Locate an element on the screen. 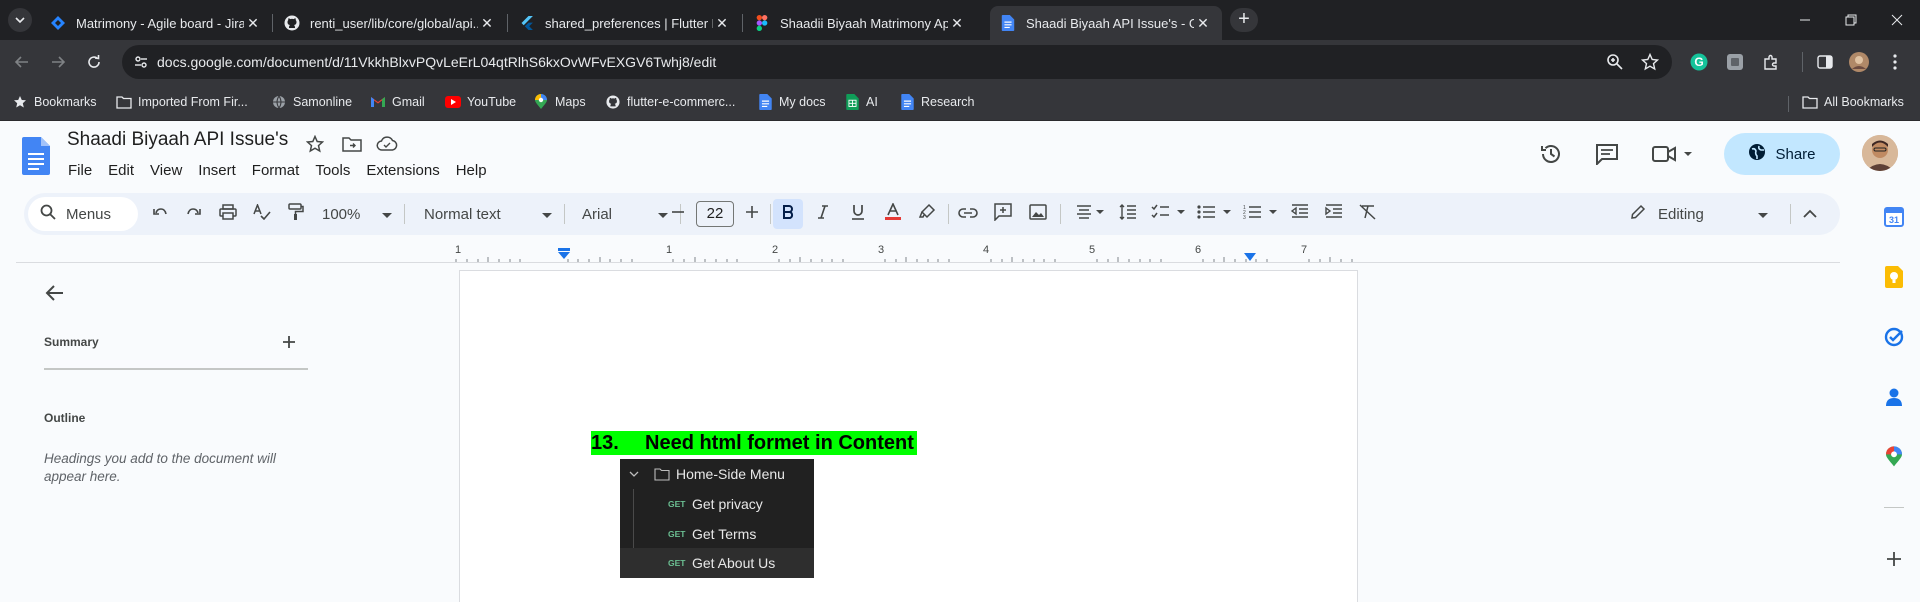 This screenshot has height=602, width=1920. restore-button is located at coordinates (1851, 20).